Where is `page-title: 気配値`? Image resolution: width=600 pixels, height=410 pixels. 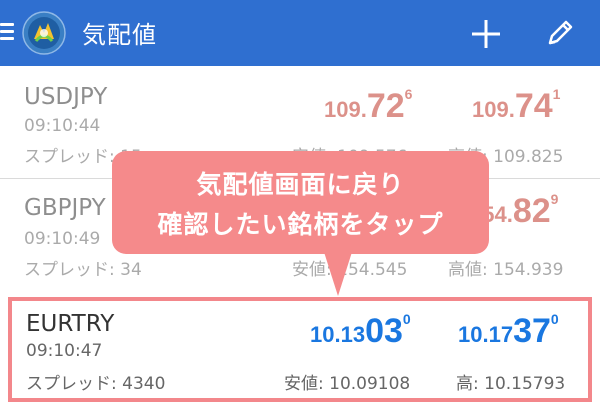 page-title: 気配値 is located at coordinates (119, 35).